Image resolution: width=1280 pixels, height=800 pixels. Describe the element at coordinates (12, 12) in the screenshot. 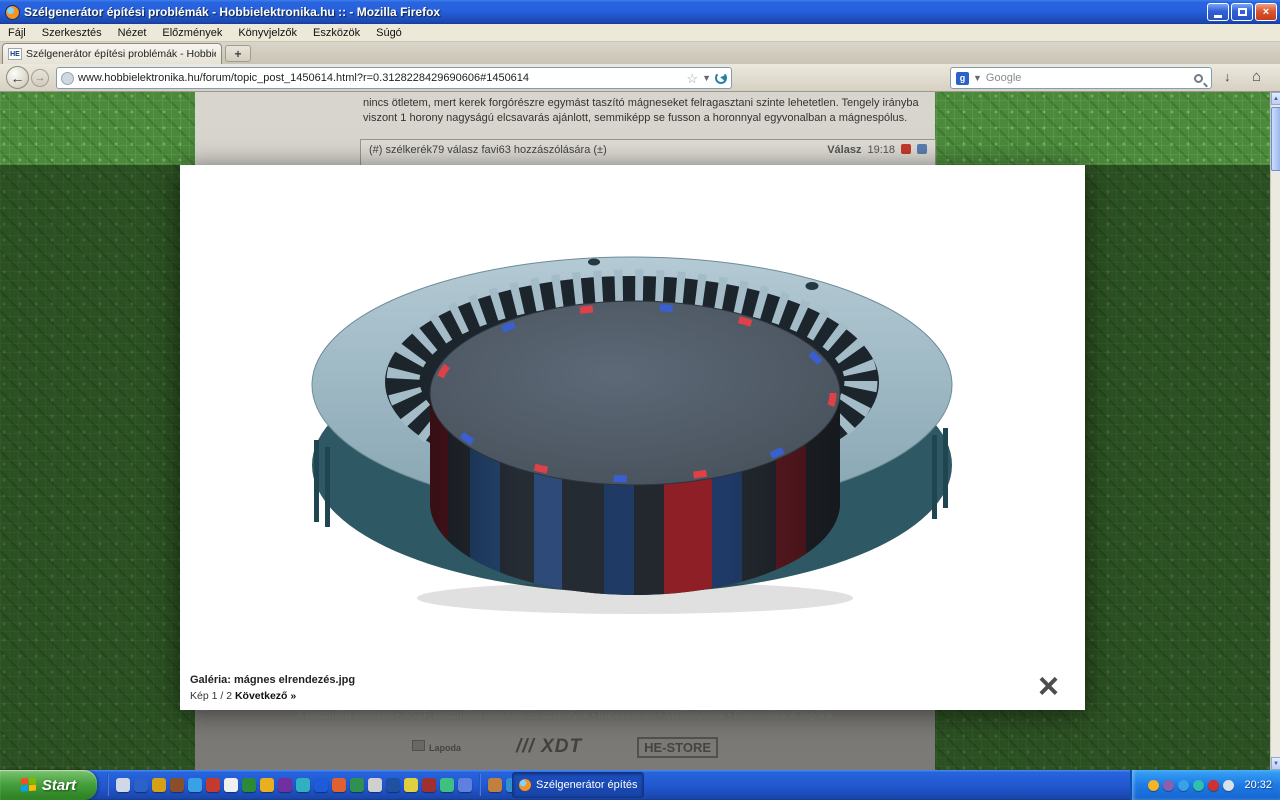

I see `firefox-app-icon` at that location.